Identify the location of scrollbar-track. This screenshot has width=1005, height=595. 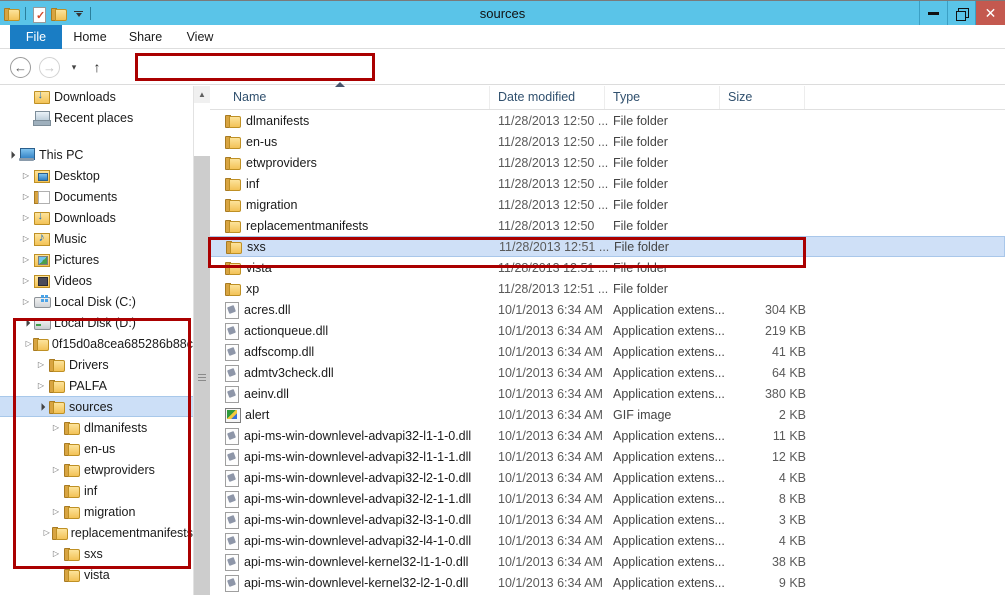
(202, 129).